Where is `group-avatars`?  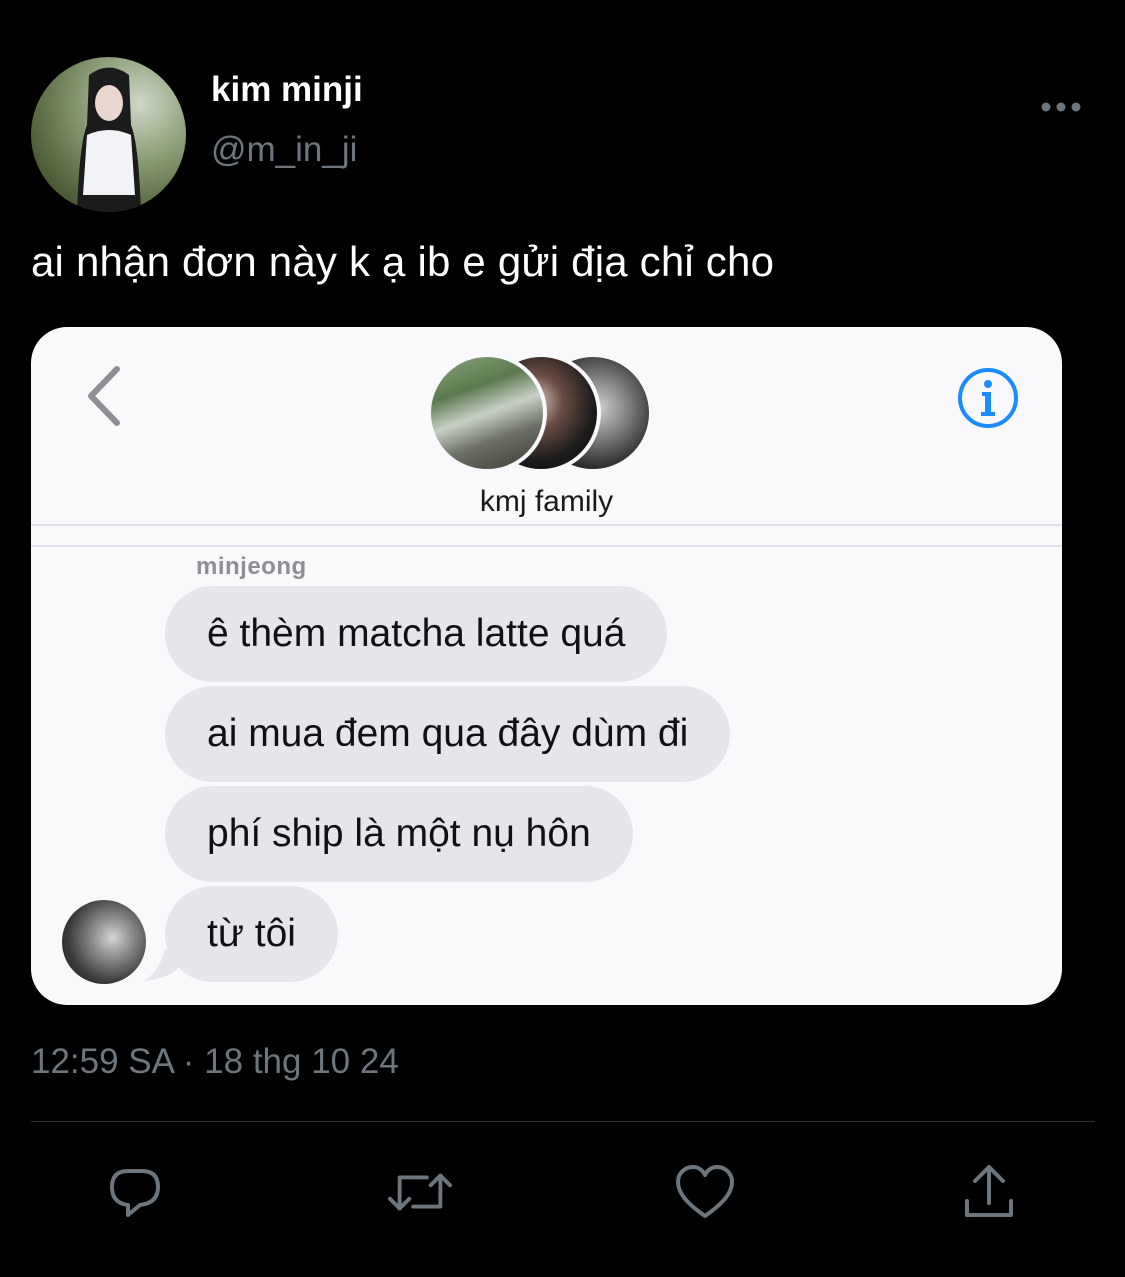
group-avatars is located at coordinates (540, 413).